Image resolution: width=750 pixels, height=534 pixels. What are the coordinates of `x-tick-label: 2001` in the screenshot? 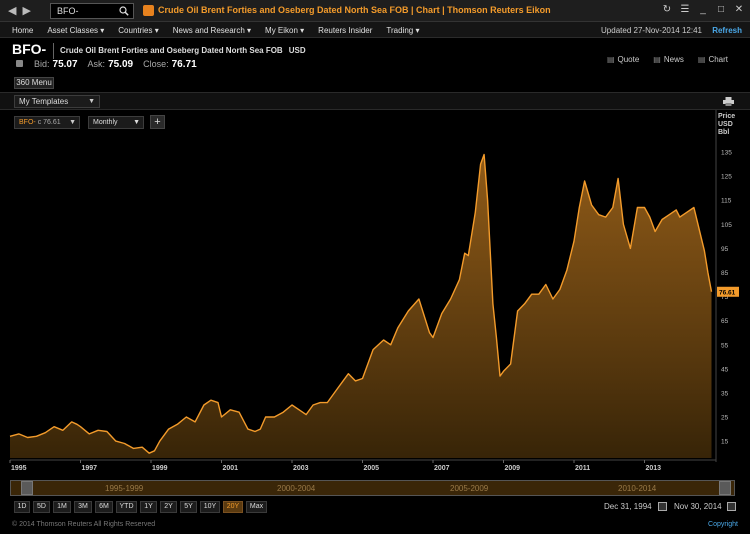 It's located at (231, 468).